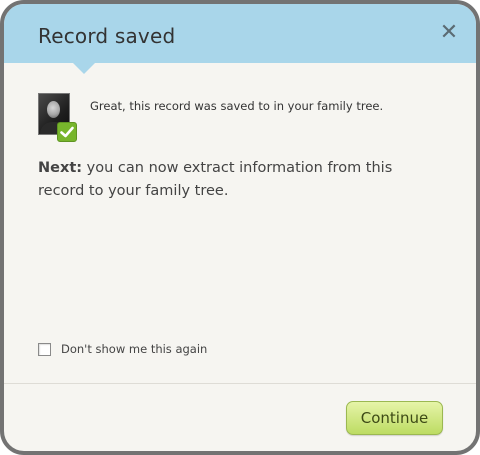 The height and width of the screenshot is (455, 480). What do you see at coordinates (394, 418) in the screenshot?
I see `continue-button: Continue` at bounding box center [394, 418].